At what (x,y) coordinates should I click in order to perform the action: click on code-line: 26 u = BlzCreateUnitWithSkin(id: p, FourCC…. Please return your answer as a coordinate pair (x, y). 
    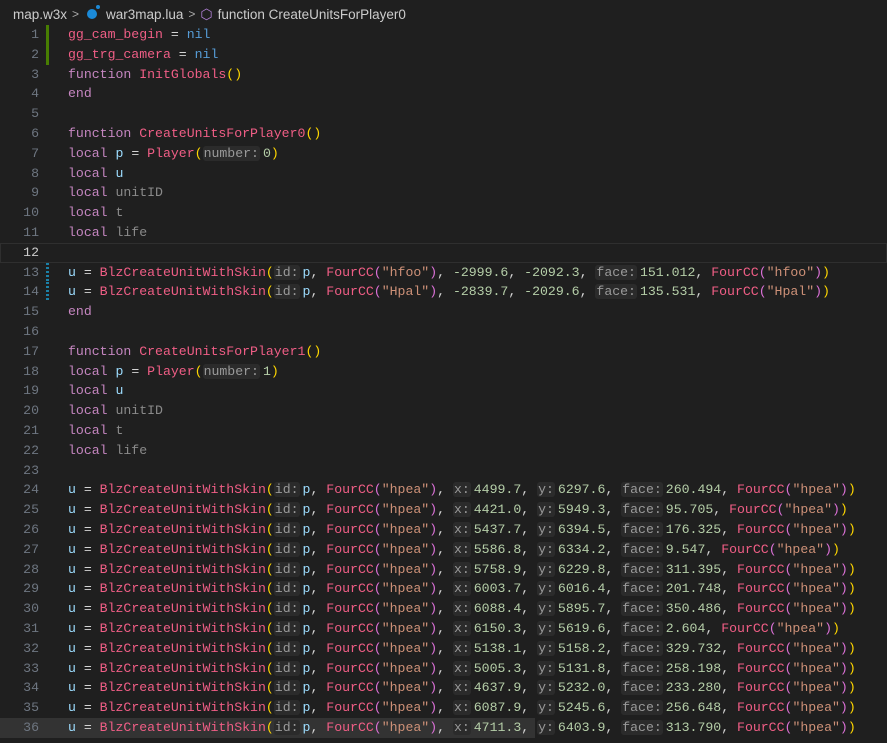
    Looking at the image, I should click on (443, 530).